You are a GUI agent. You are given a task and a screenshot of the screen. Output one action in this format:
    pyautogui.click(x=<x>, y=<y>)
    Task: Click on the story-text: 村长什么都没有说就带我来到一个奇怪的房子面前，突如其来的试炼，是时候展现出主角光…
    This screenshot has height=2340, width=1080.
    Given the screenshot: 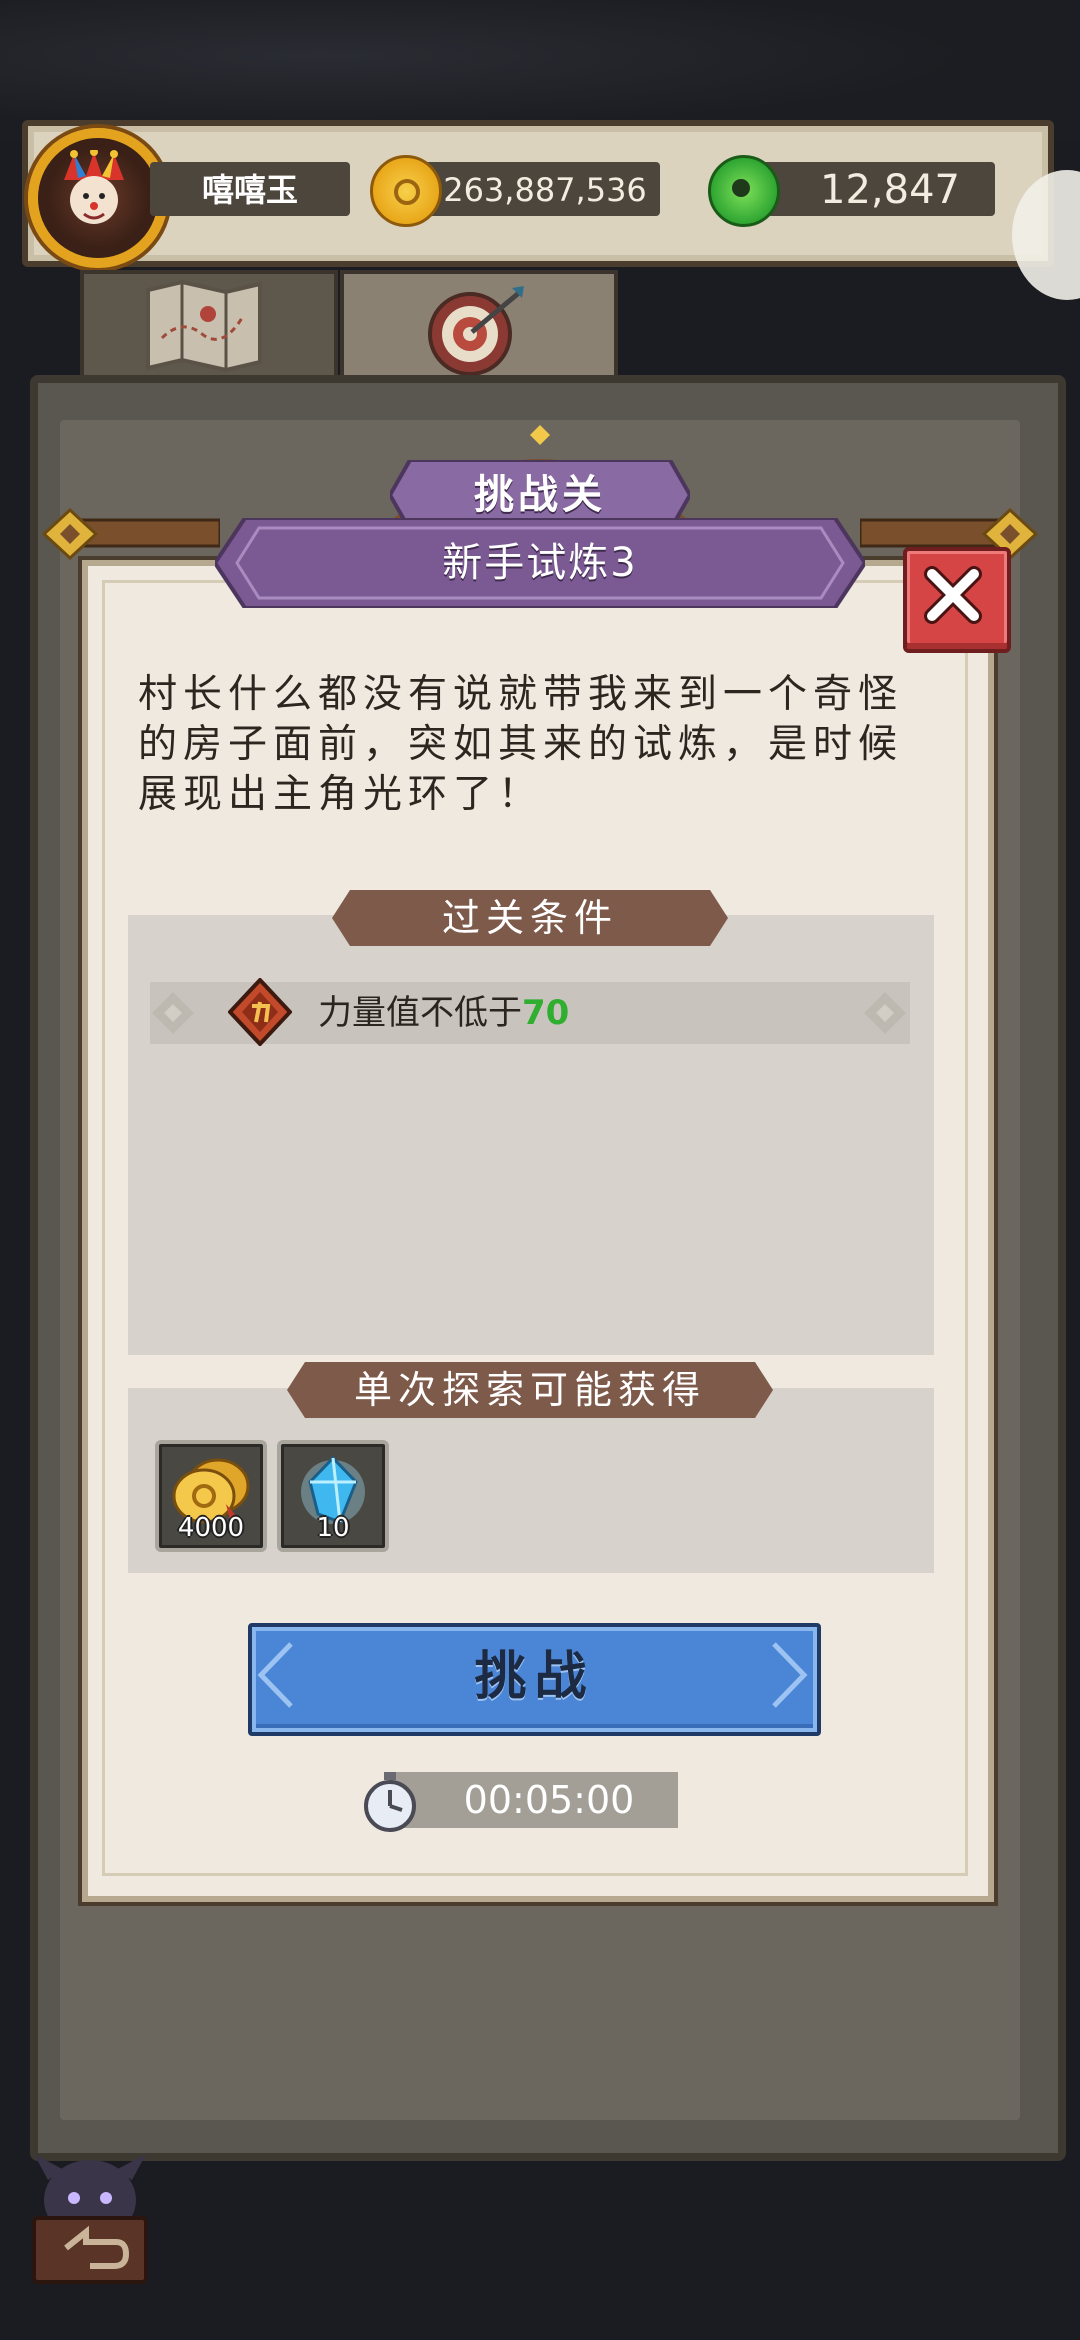 What is the action you would take?
    pyautogui.click(x=521, y=744)
    